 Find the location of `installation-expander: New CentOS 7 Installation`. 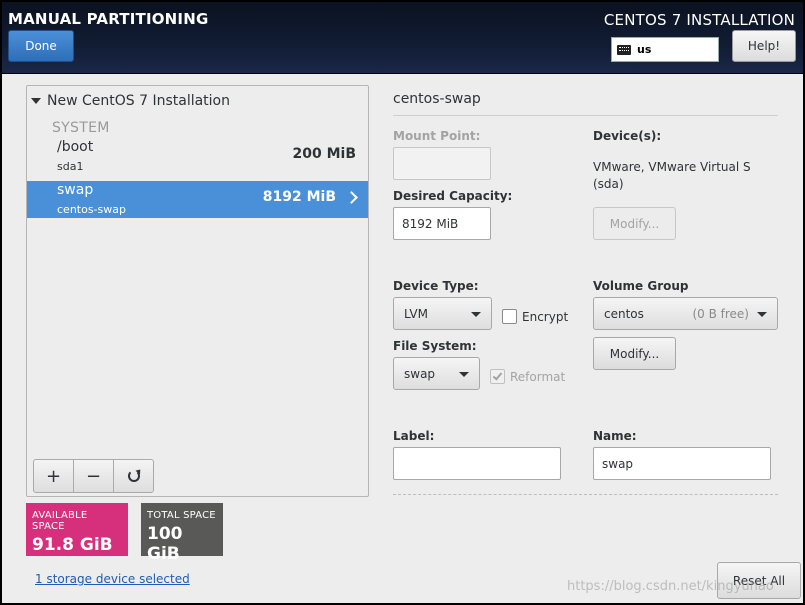

installation-expander: New CentOS 7 Installation is located at coordinates (130, 101).